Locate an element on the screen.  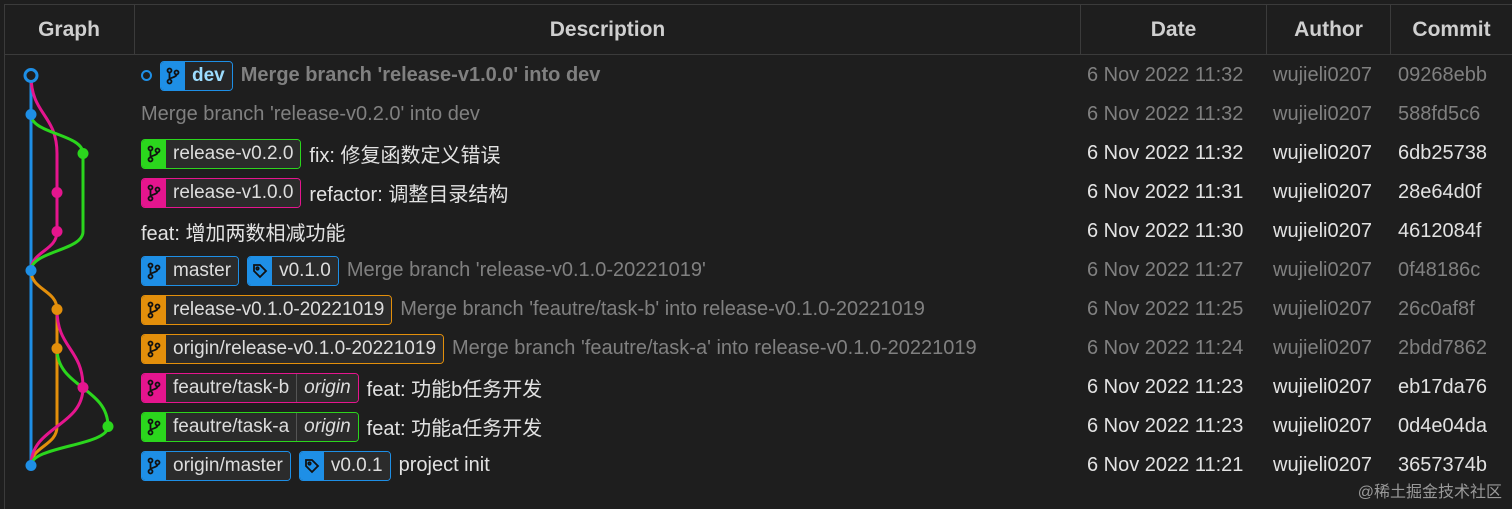
branch-label: release-v1.0.0 is located at coordinates (221, 192).